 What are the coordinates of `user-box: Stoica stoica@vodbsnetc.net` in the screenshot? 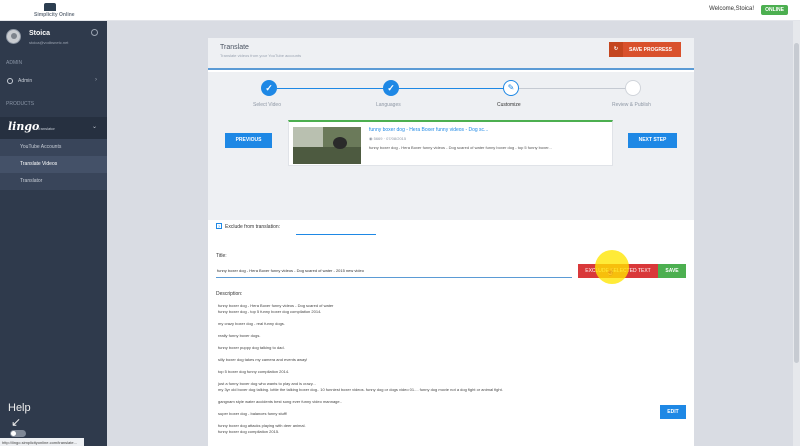 It's located at (53, 37).